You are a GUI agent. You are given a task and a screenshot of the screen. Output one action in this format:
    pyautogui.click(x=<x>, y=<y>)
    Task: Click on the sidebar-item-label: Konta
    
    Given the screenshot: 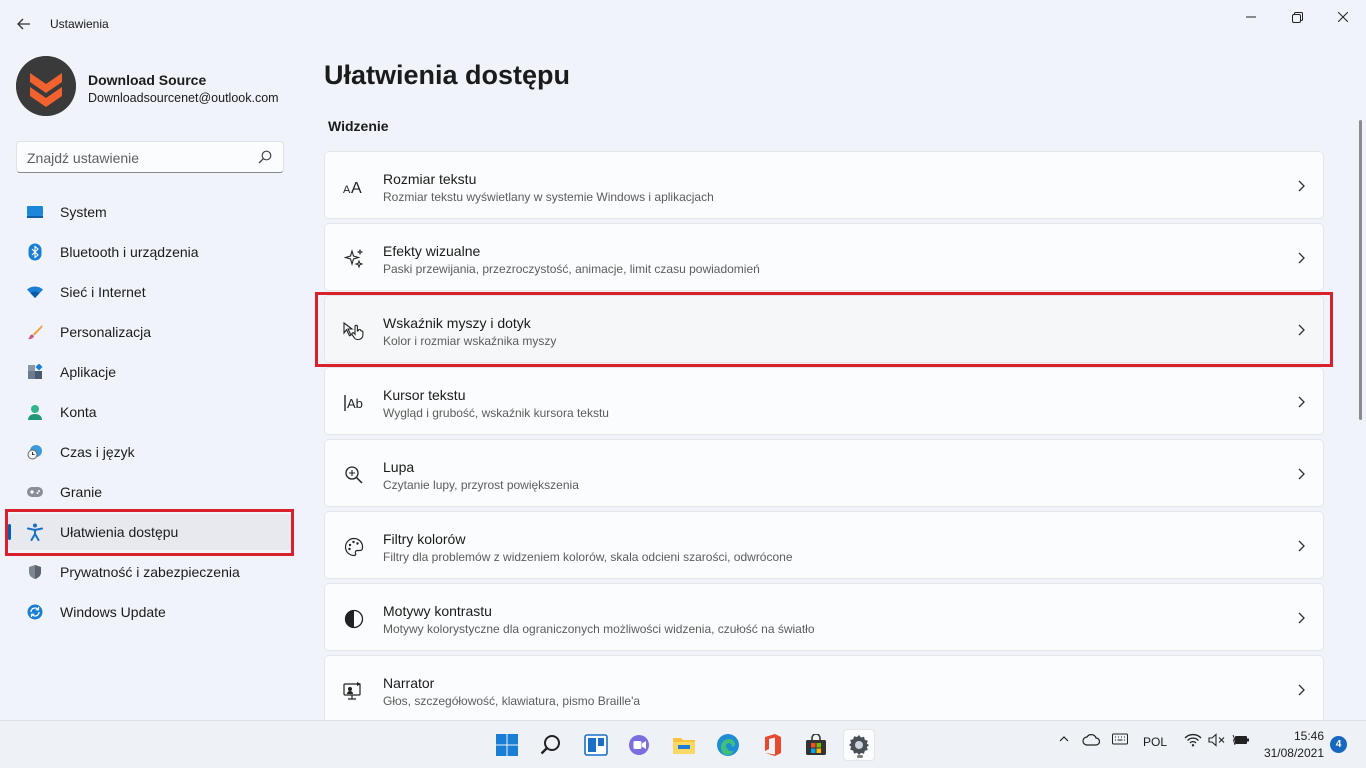 What is the action you would take?
    pyautogui.click(x=78, y=412)
    